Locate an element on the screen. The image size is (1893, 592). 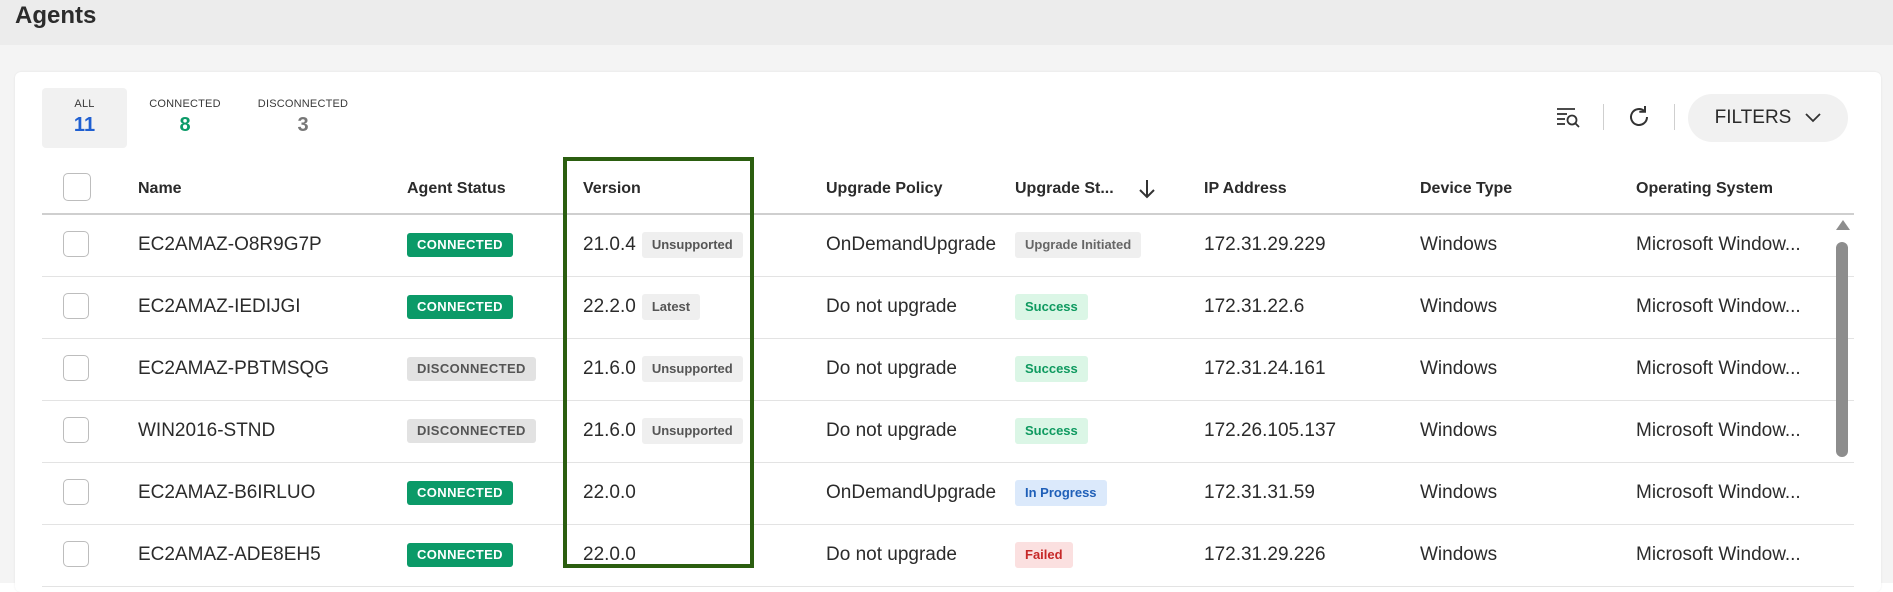
ip-address: 172.31.29.229 is located at coordinates (1265, 244).